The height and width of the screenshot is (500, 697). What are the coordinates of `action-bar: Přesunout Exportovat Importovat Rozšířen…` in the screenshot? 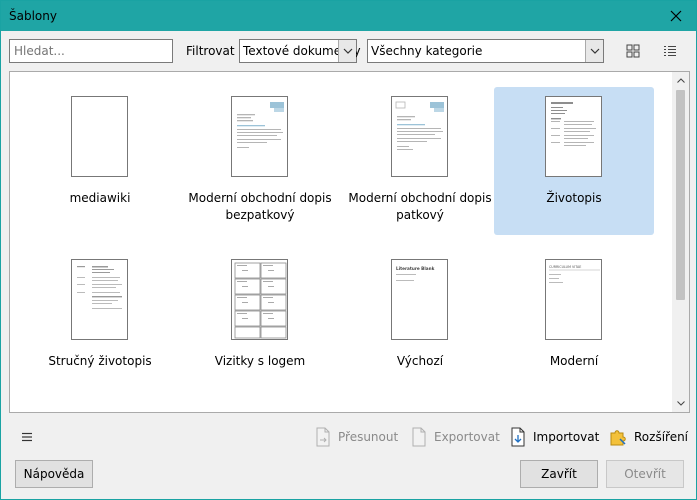 It's located at (348, 437).